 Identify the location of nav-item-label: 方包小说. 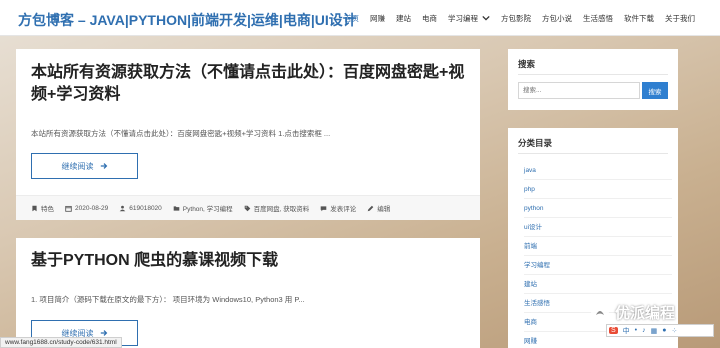
(557, 18).